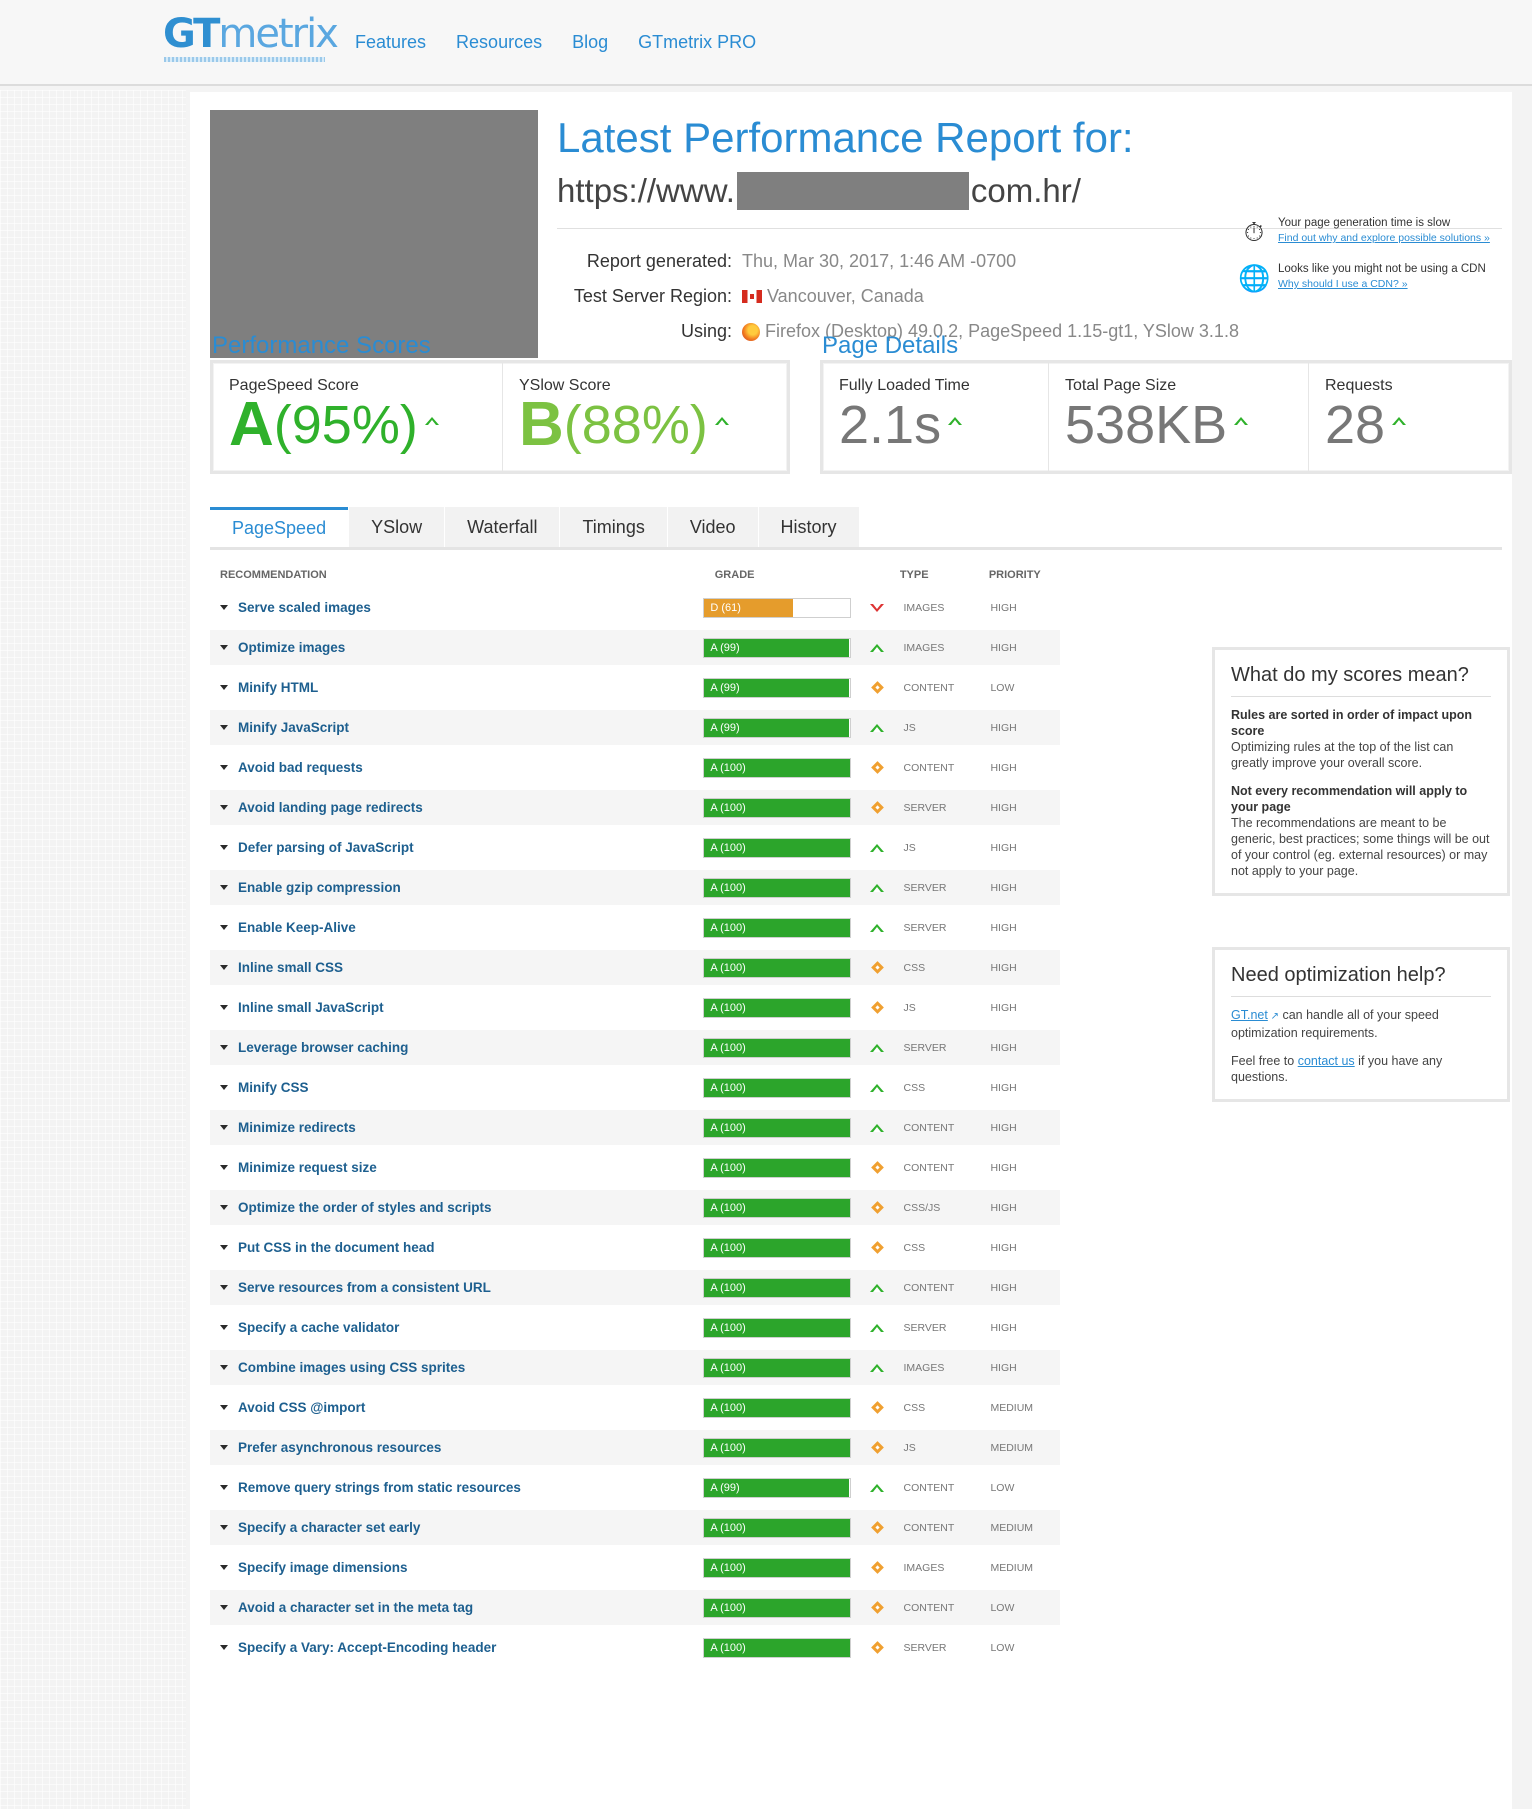 This screenshot has width=1532, height=1809. Describe the element at coordinates (502, 527) in the screenshot. I see `tab-waterfall: Waterfall` at that location.